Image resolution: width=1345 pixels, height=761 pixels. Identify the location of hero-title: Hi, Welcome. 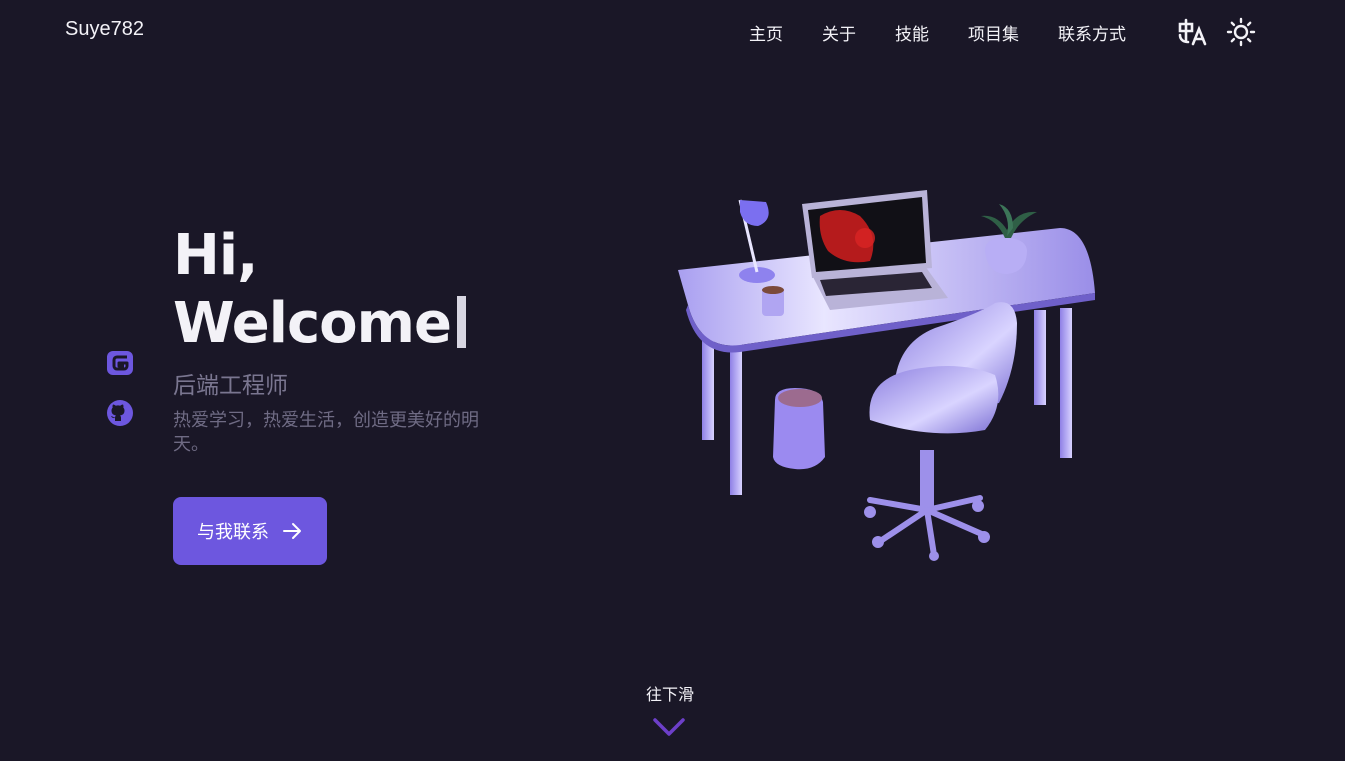
(319, 290).